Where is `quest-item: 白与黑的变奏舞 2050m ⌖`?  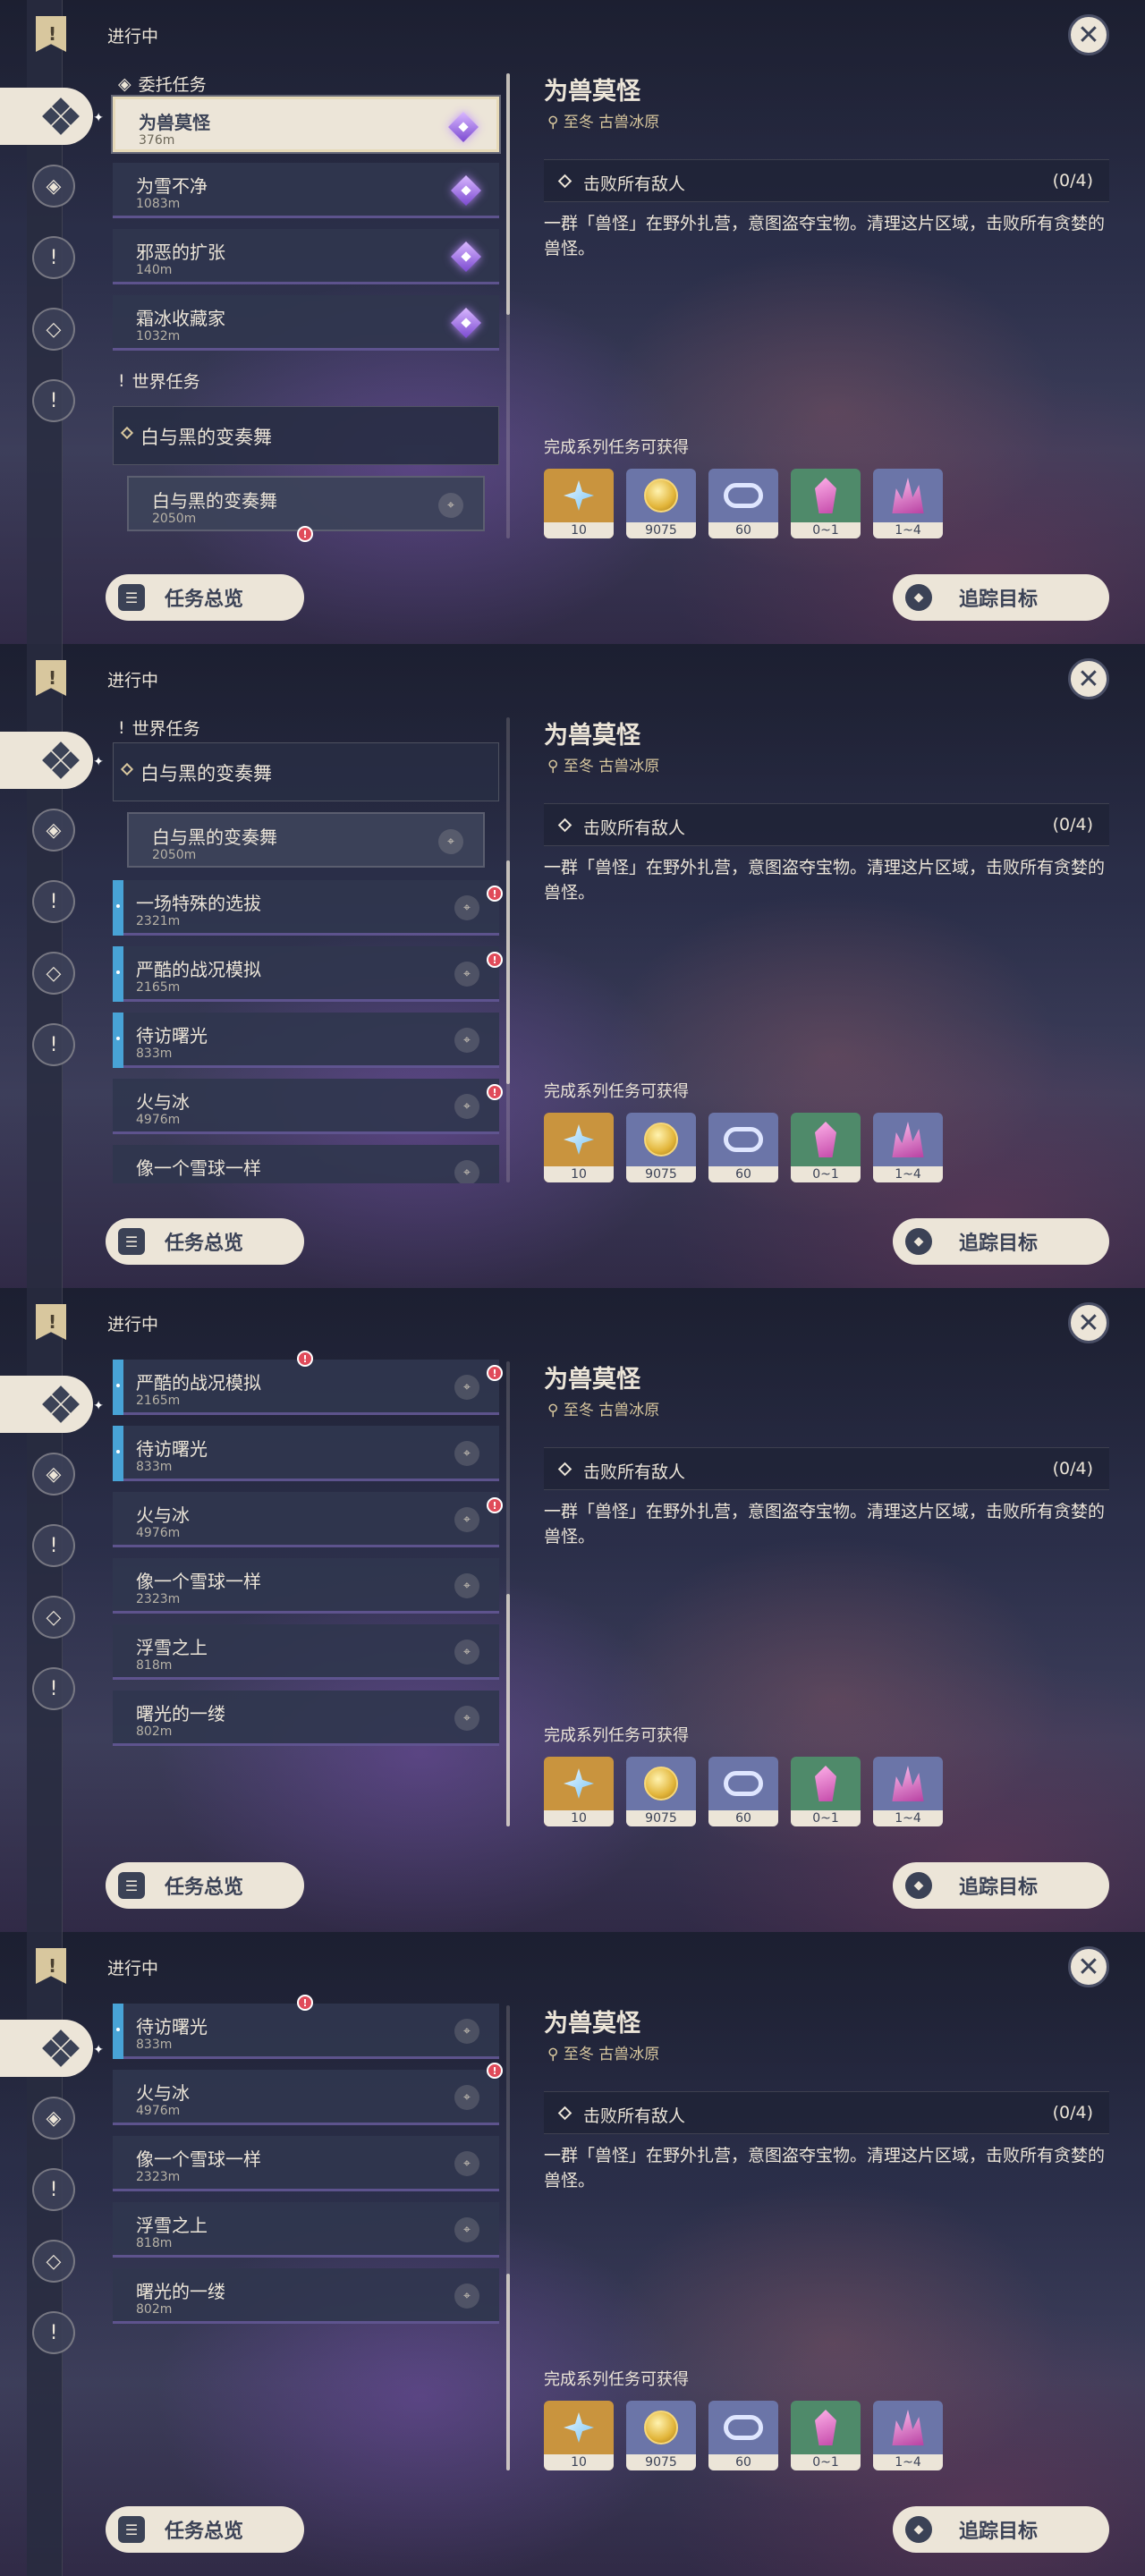 quest-item: 白与黑的变奏舞 2050m ⌖ is located at coordinates (306, 503).